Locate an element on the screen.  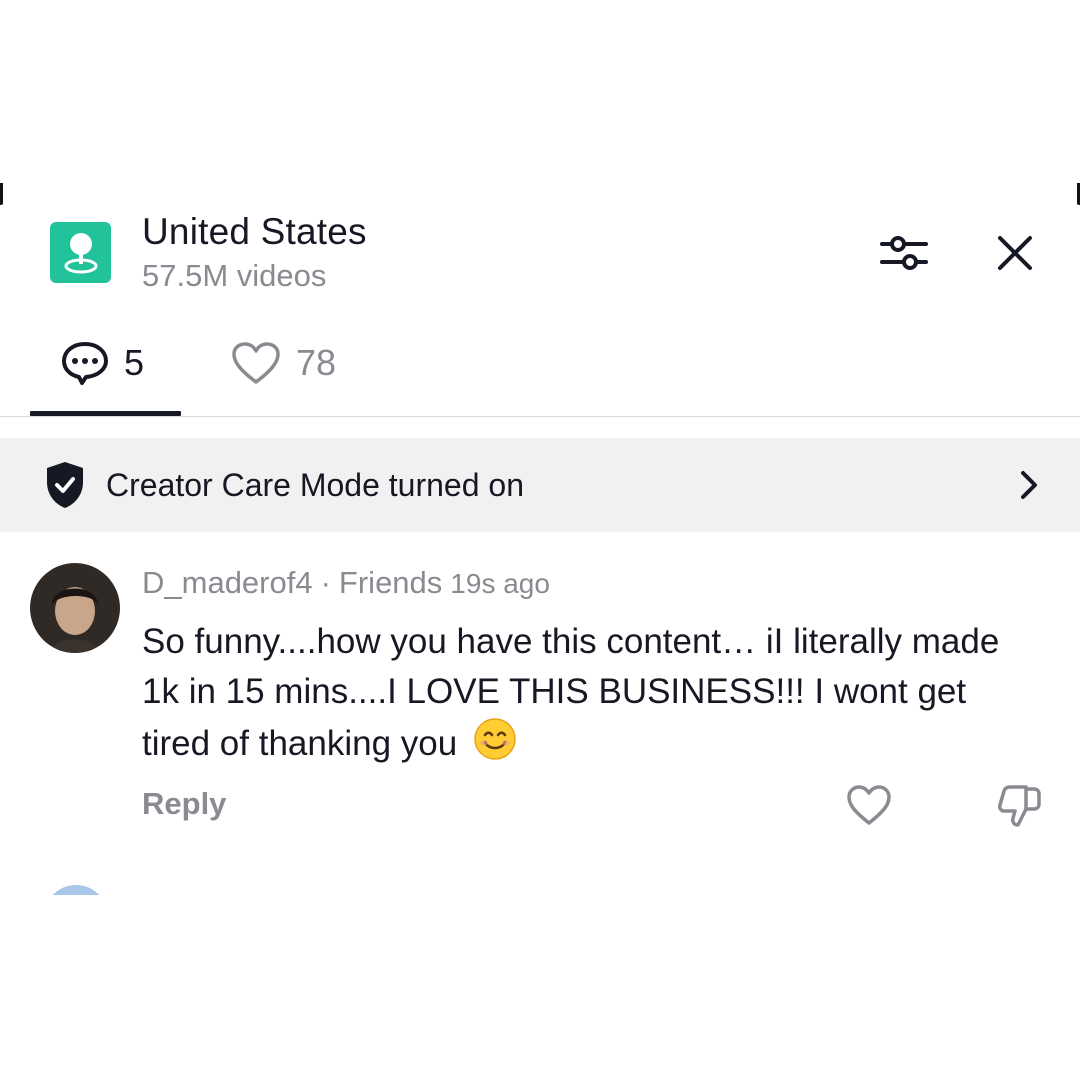
filter-button is located at coordinates (904, 253).